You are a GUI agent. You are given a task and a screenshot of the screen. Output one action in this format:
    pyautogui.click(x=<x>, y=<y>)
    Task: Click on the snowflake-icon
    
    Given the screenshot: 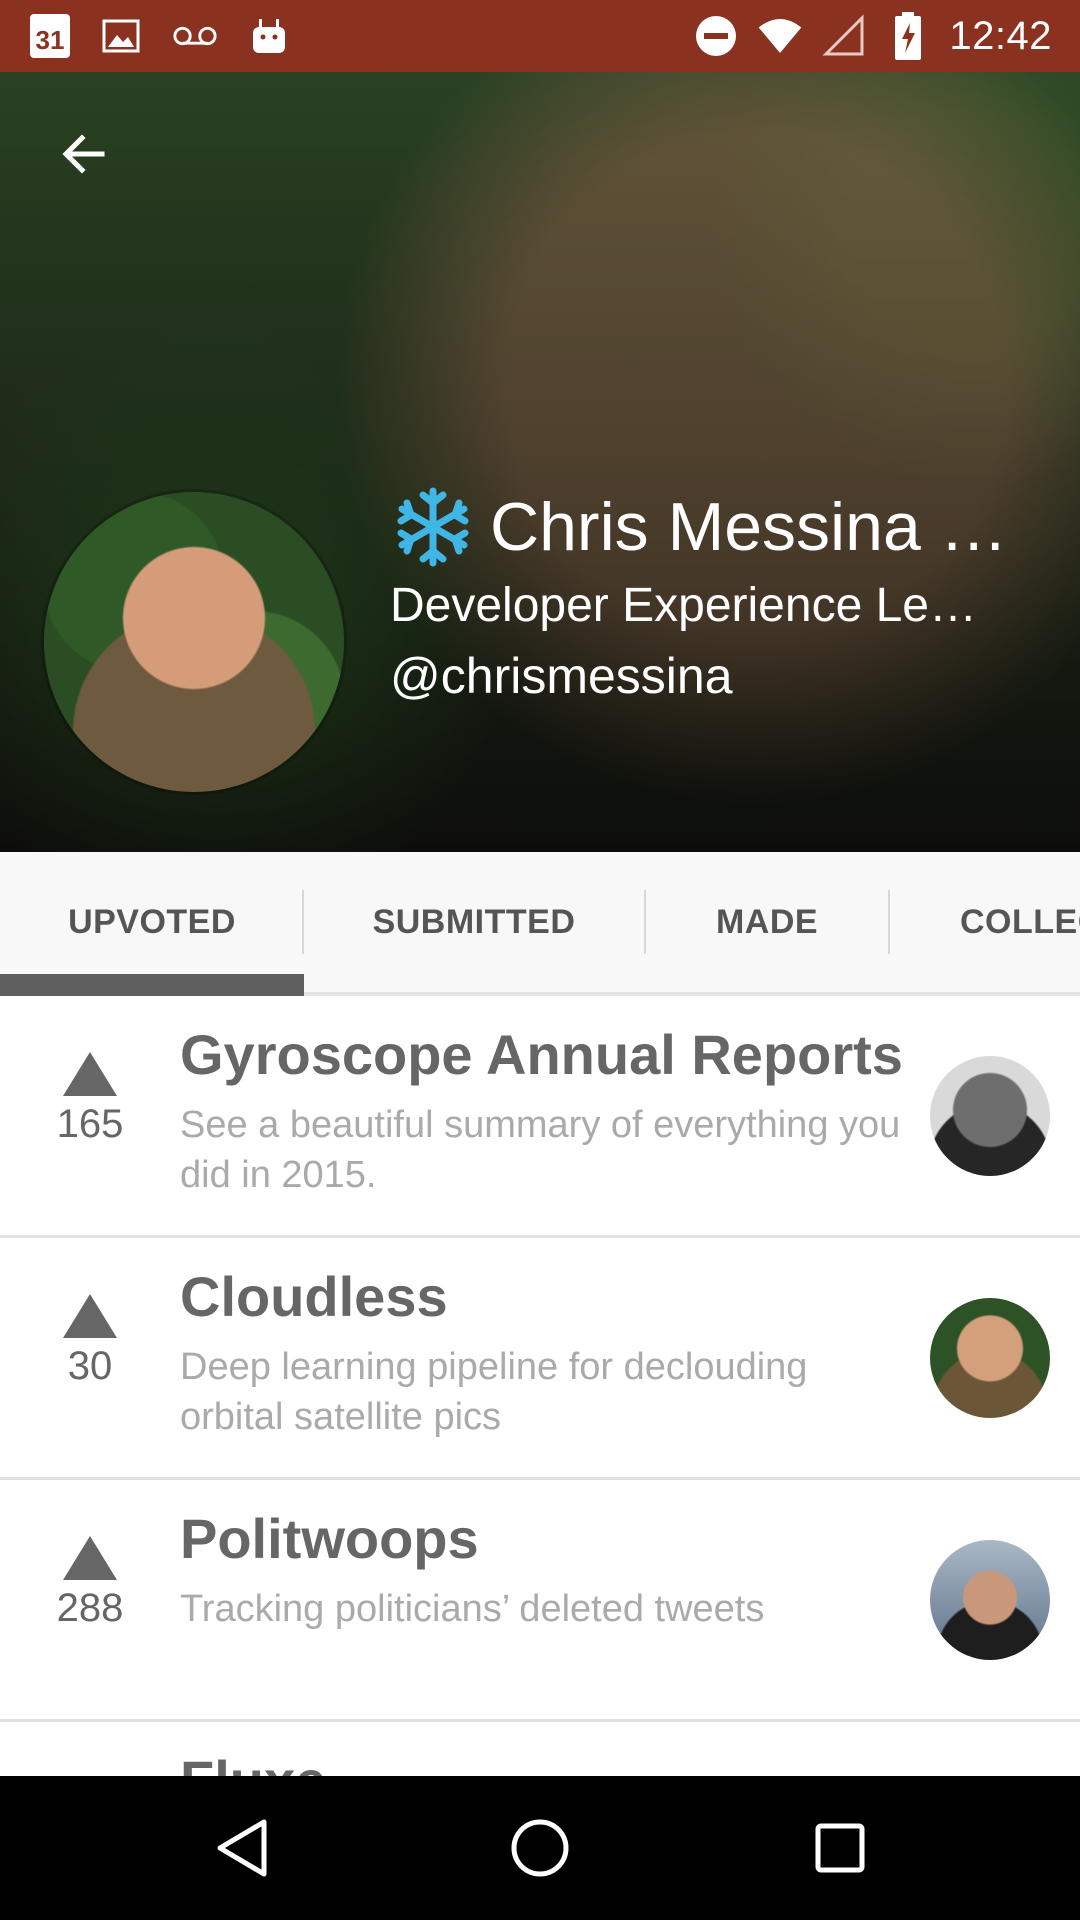 What is the action you would take?
    pyautogui.click(x=433, y=527)
    